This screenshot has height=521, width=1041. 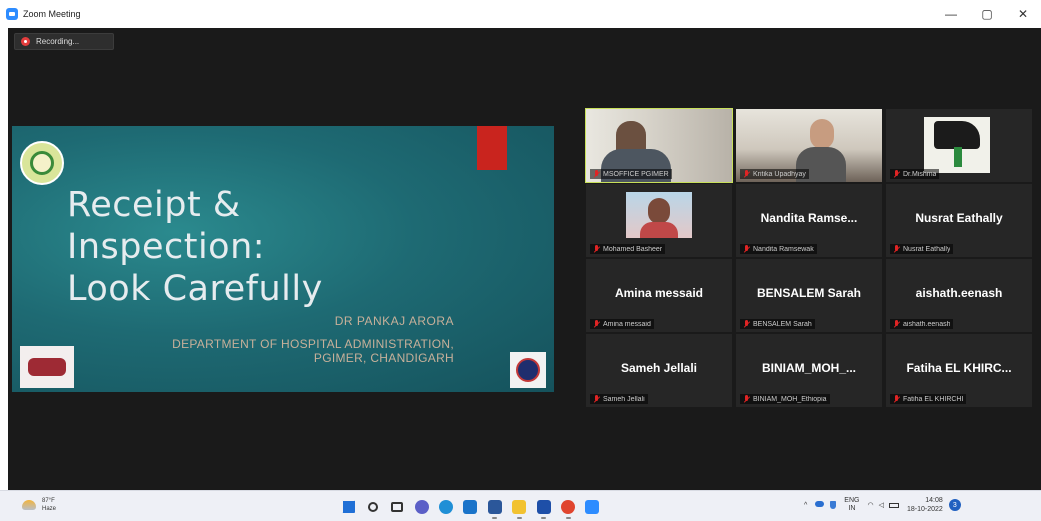 I want to click on participant-name: Dr.Mishma, so click(x=920, y=174).